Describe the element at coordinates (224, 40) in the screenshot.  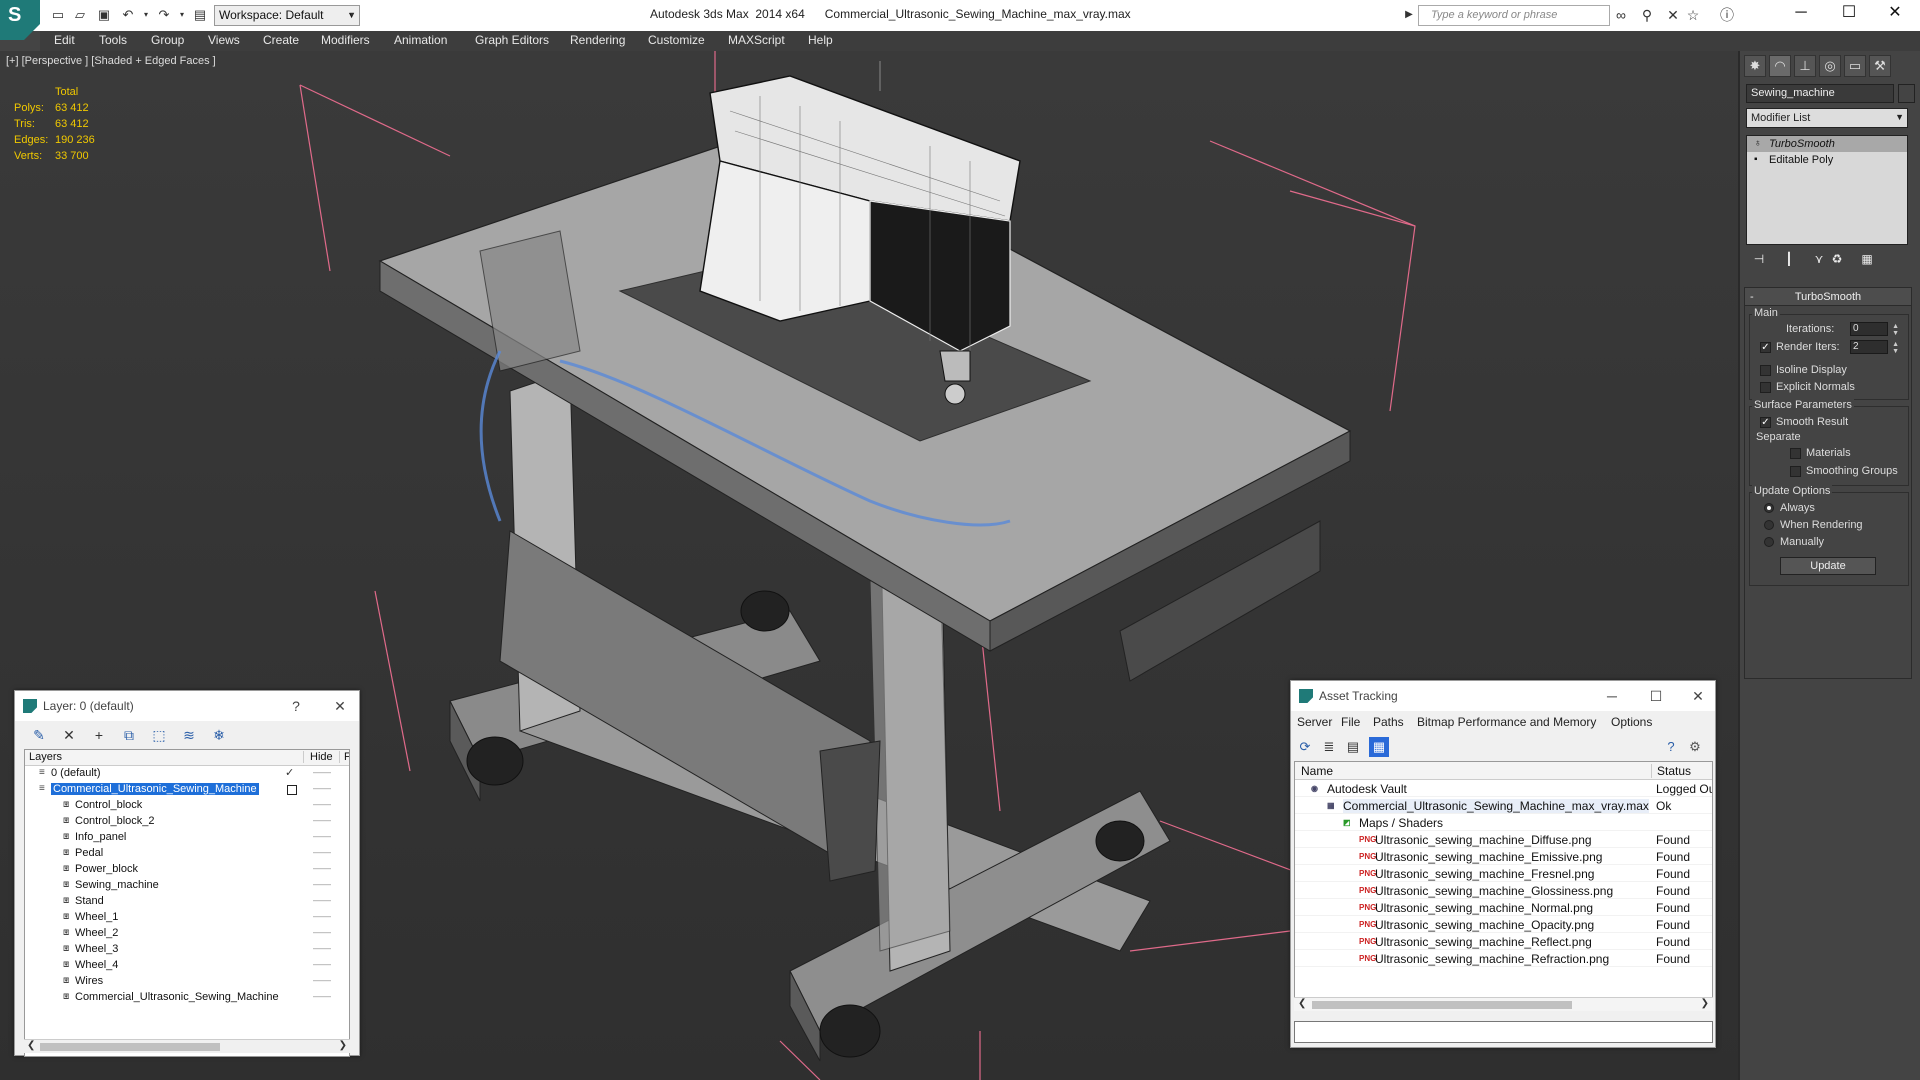
I see `menu-views: Views` at that location.